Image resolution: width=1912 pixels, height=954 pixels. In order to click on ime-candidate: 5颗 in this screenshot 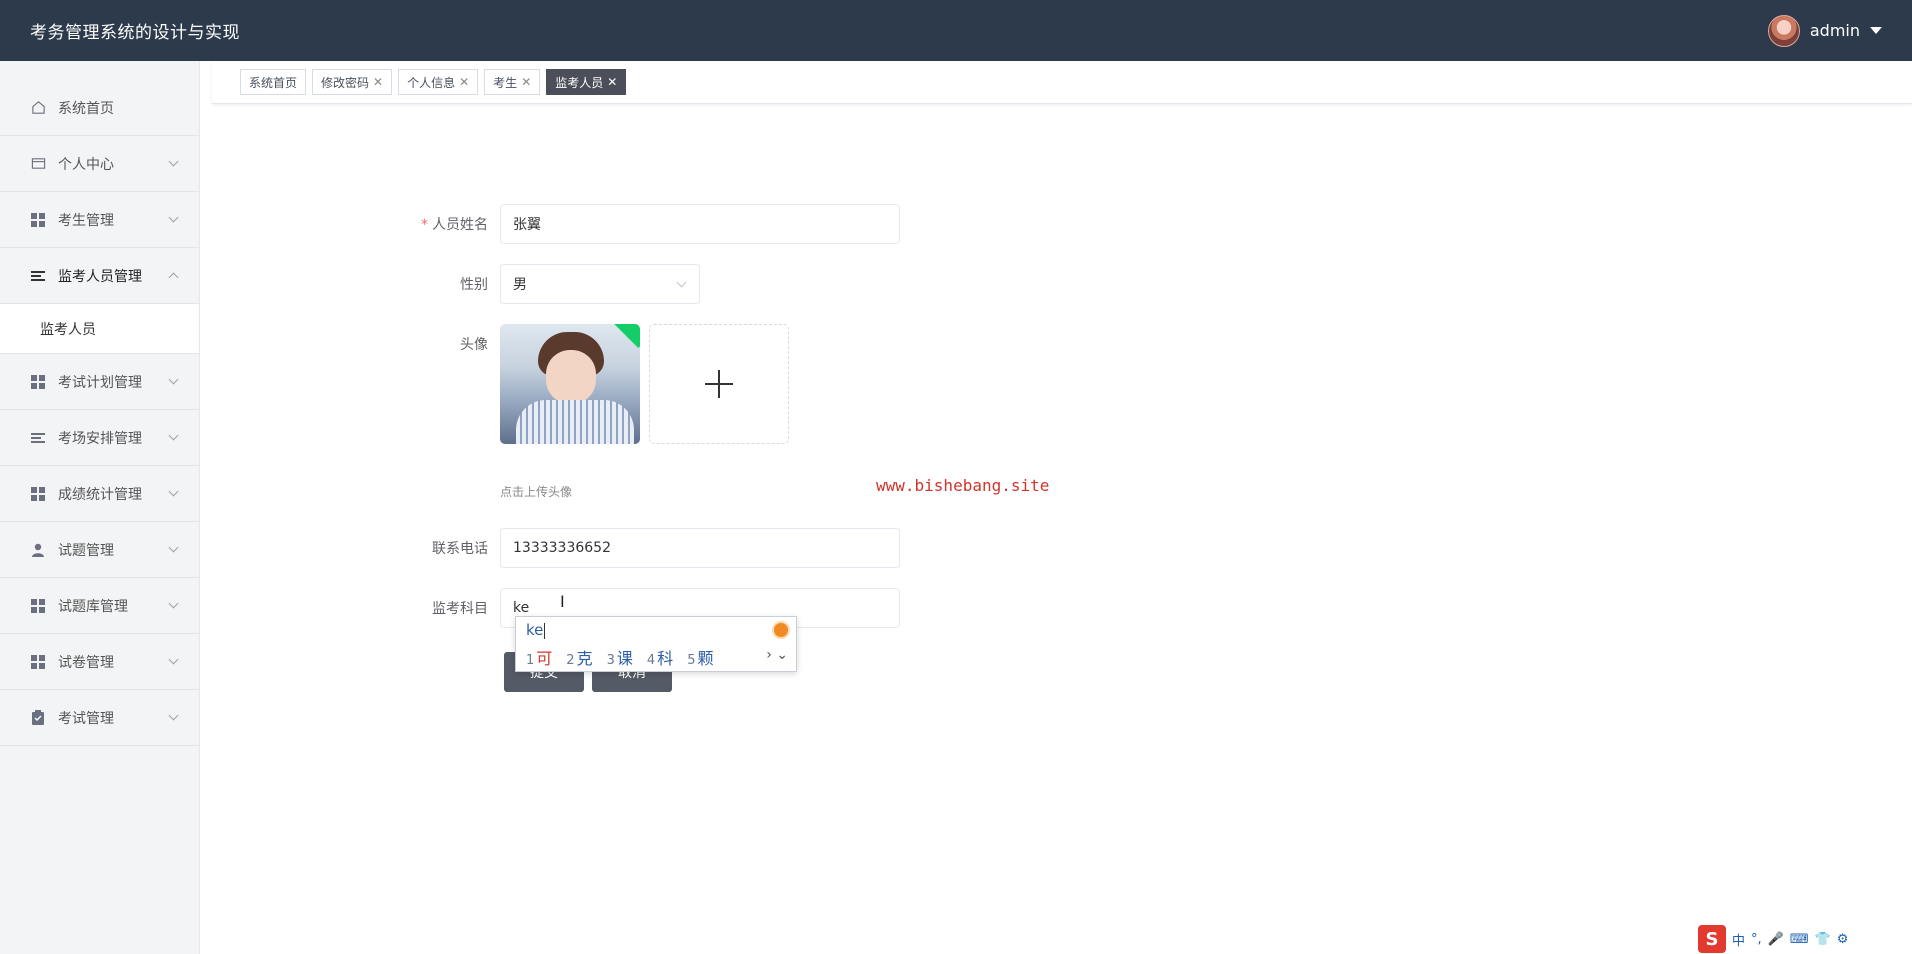, I will do `click(700, 657)`.